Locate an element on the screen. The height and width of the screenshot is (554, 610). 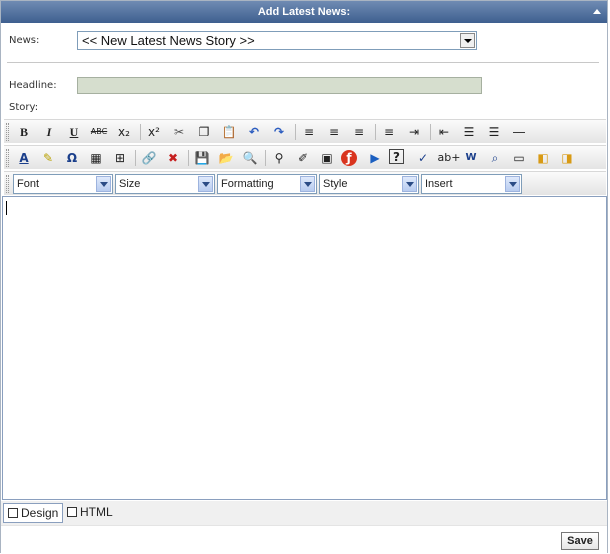
paste-from-word-icon: W is located at coordinates (471, 158).